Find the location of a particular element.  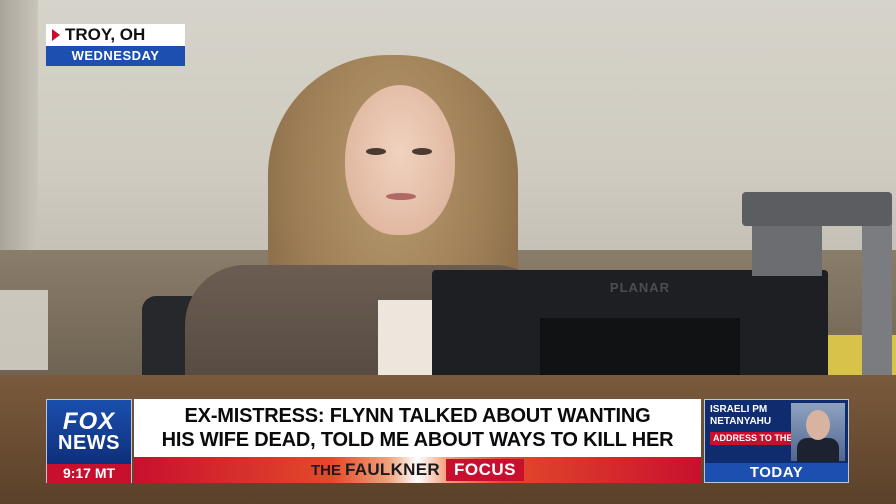

evidence-box is located at coordinates (24, 330).